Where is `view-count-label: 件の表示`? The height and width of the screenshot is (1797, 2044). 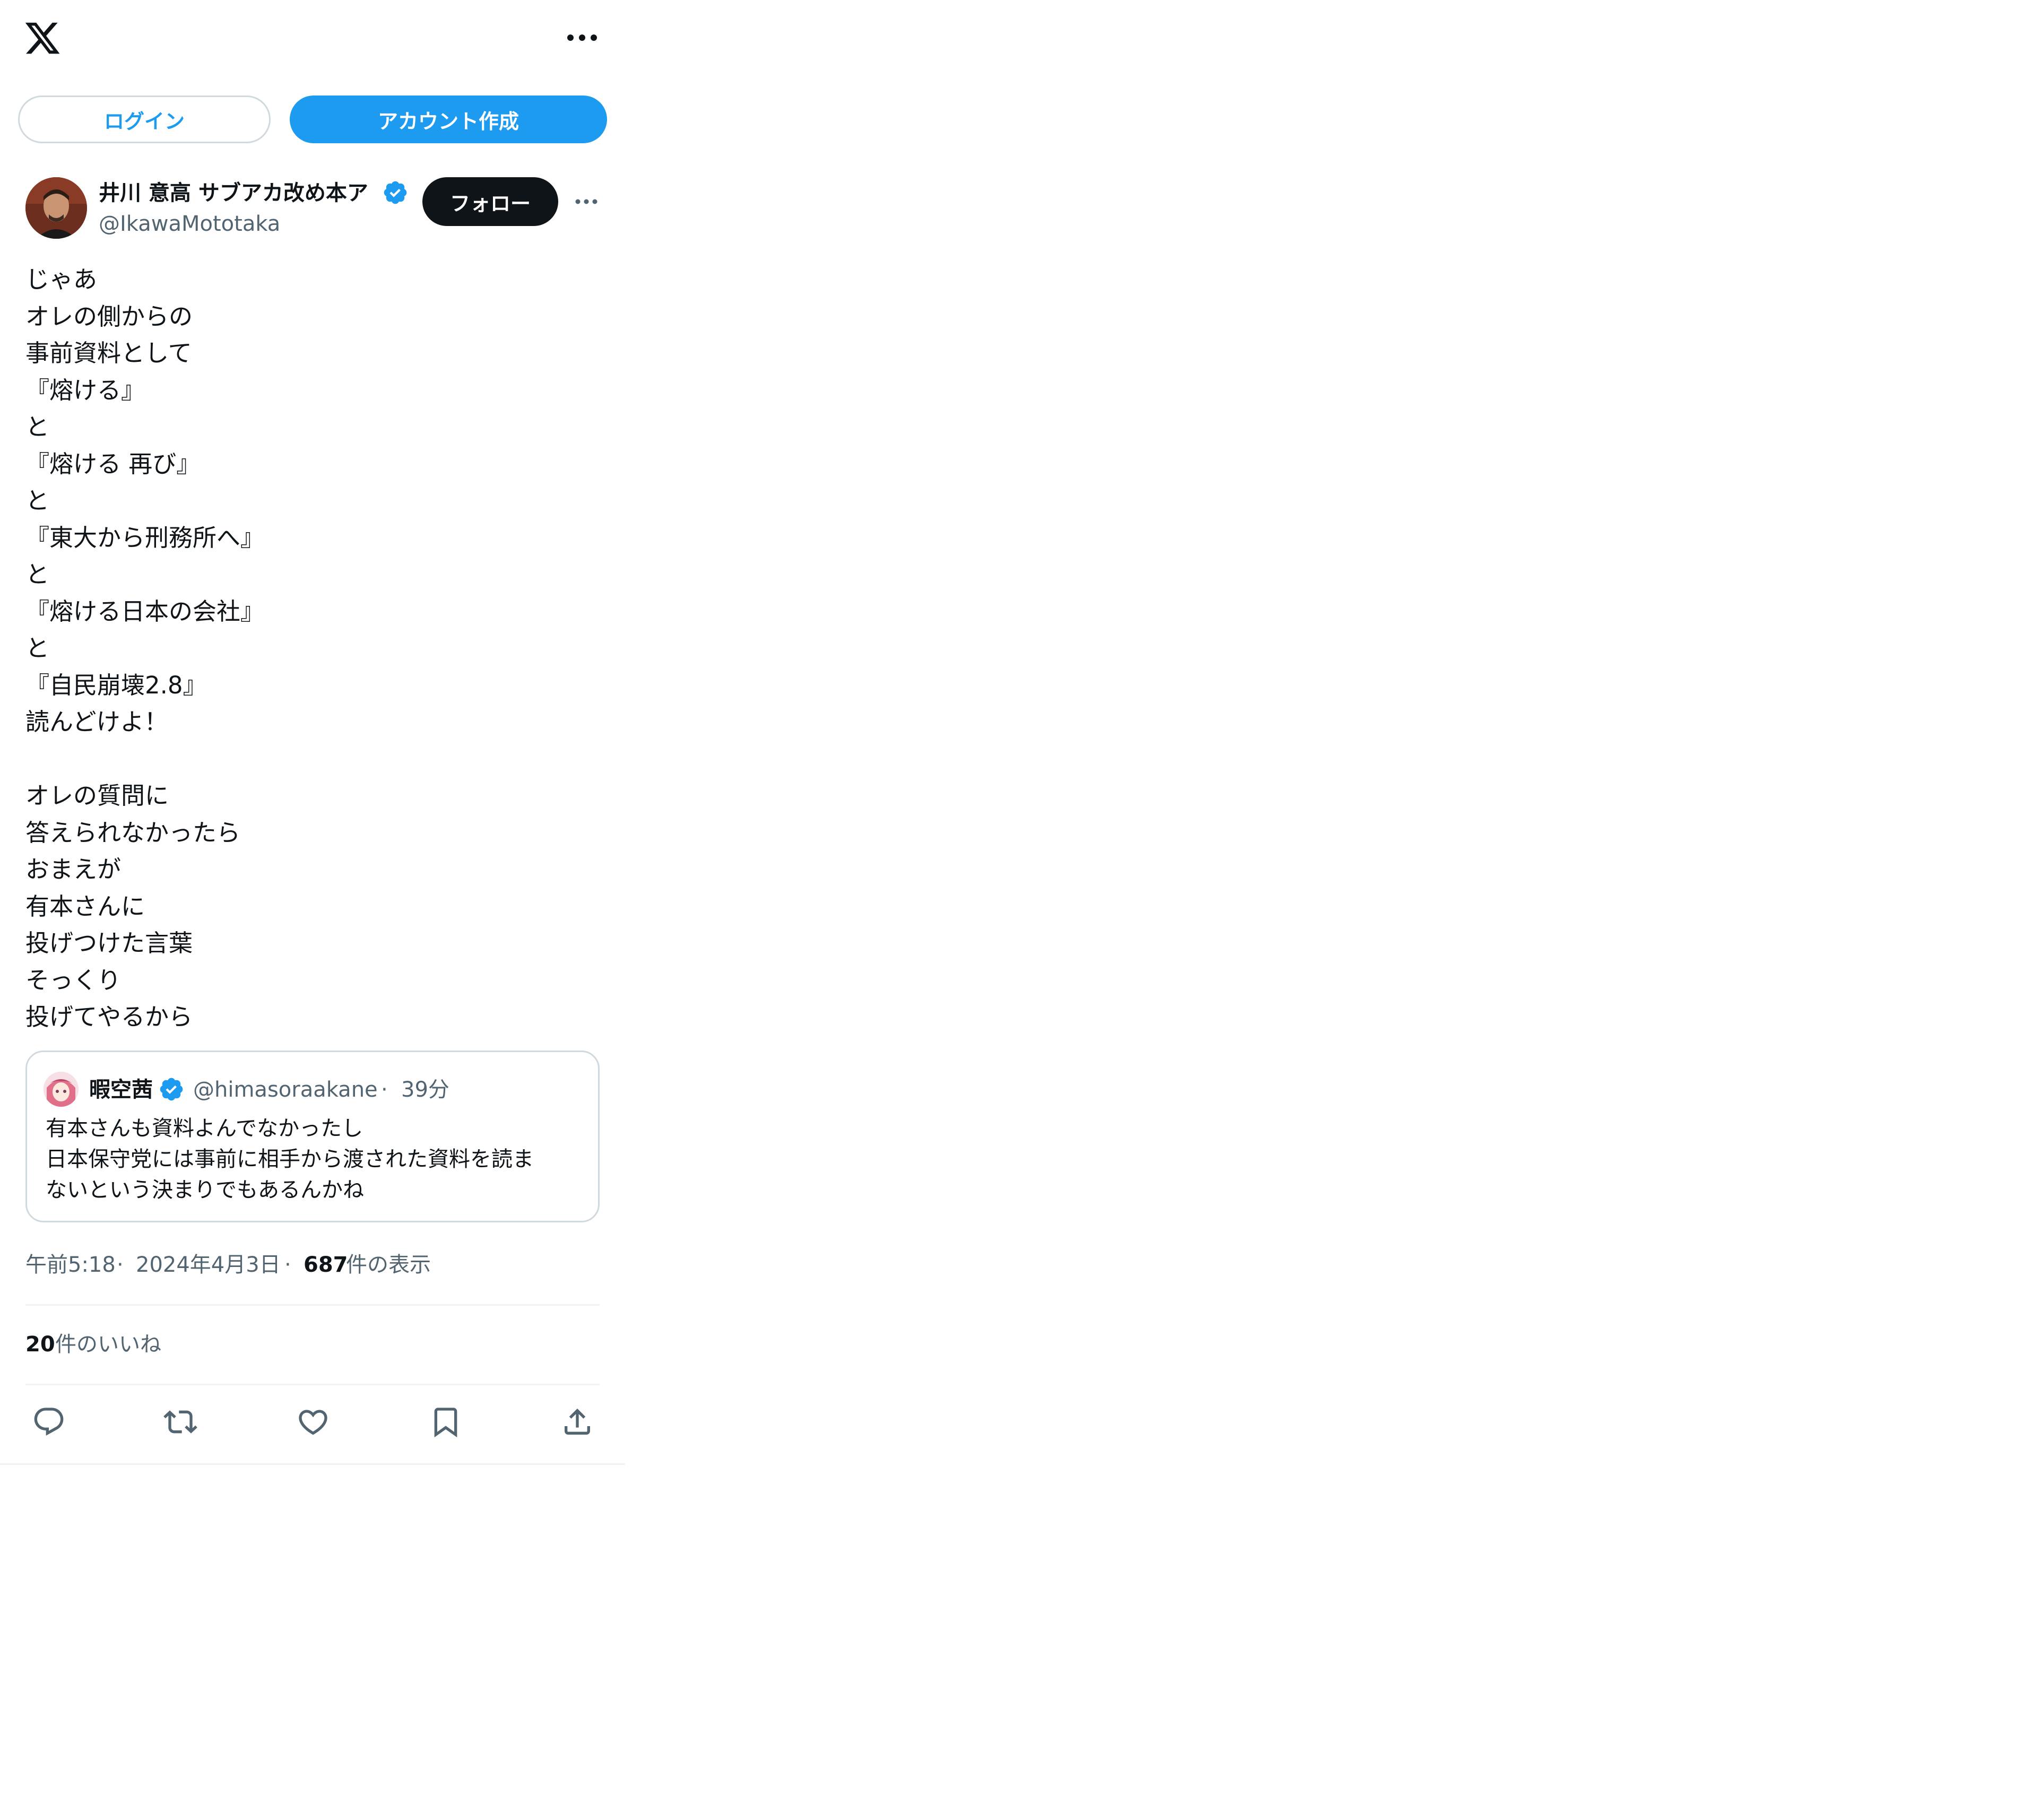
view-count-label: 件の表示 is located at coordinates (388, 1265).